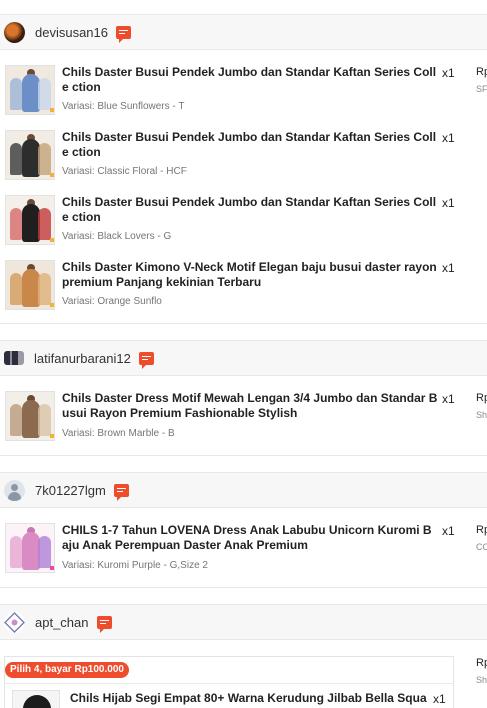 The image size is (487, 708). What do you see at coordinates (481, 547) in the screenshot?
I see `price-note: CO` at bounding box center [481, 547].